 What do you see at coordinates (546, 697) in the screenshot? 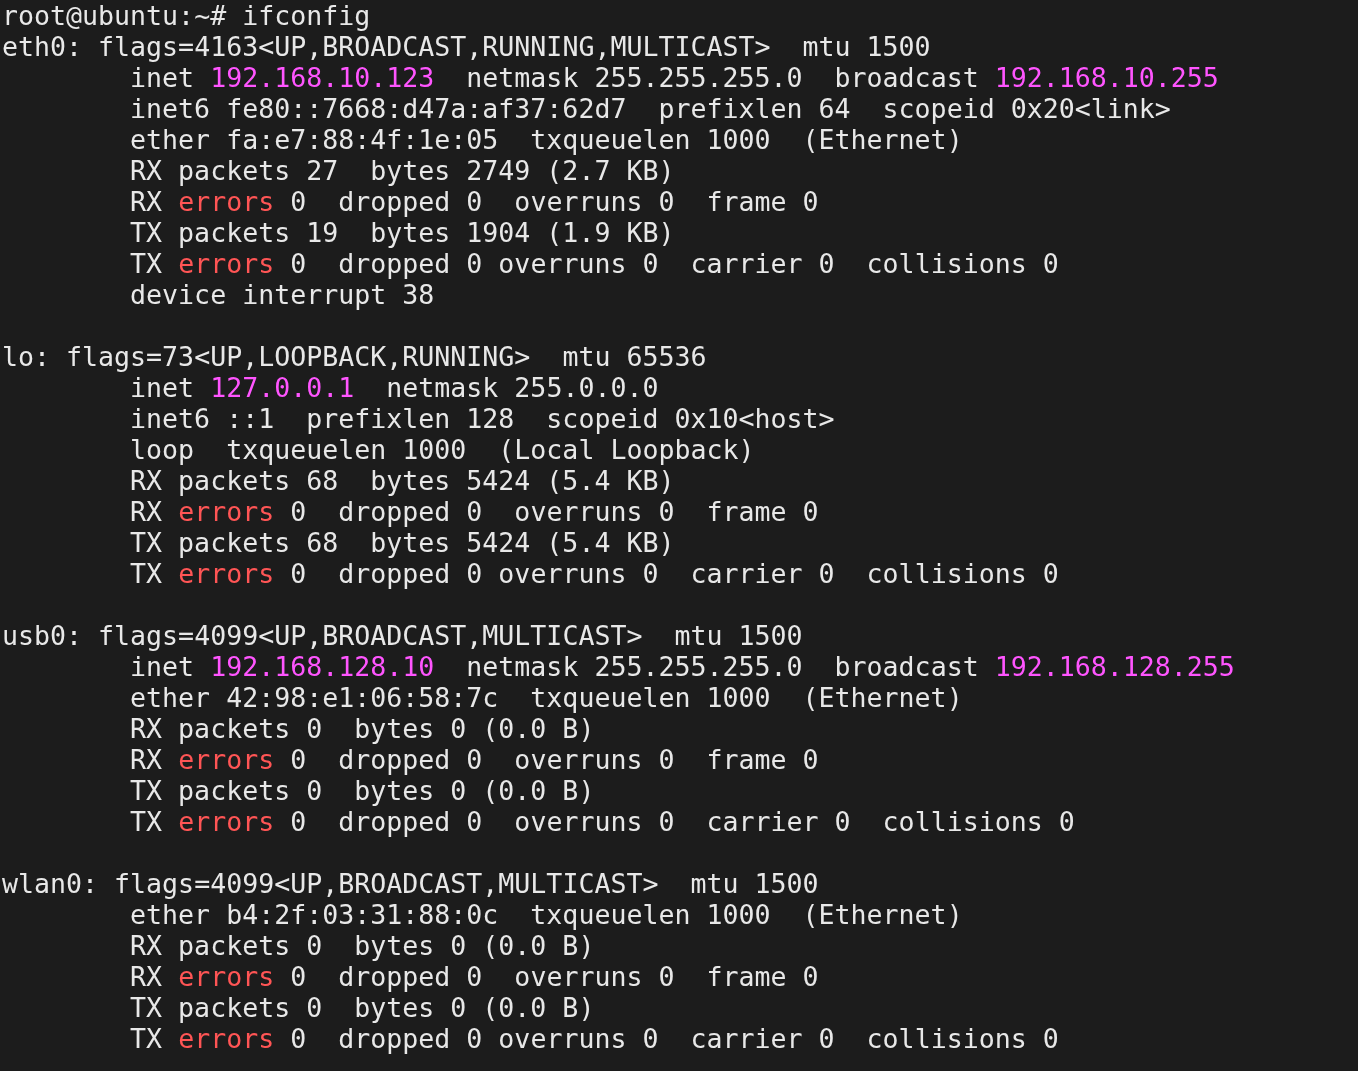
I see `output-line: ether 42:98:e1:06:58:7c txqueuelen 1000 (Ethernet)` at bounding box center [546, 697].